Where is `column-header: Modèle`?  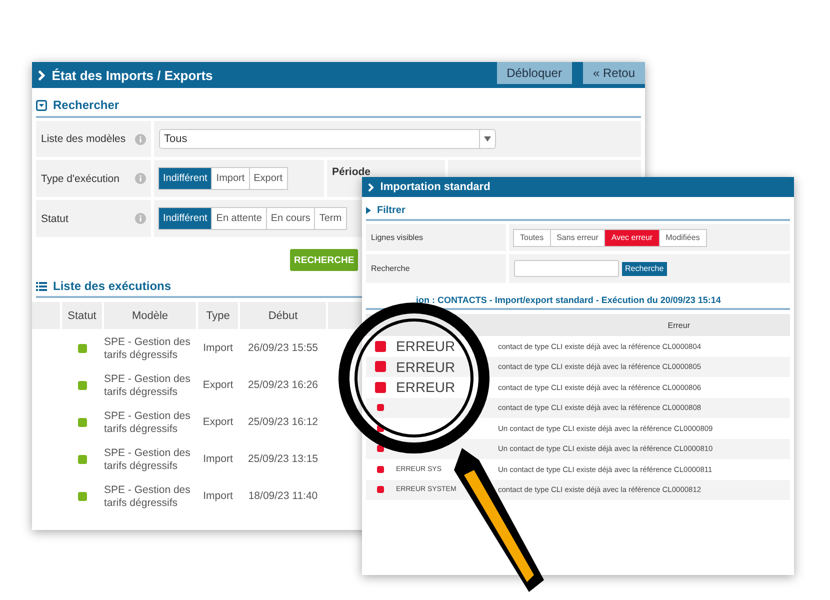 column-header: Modèle is located at coordinates (150, 315).